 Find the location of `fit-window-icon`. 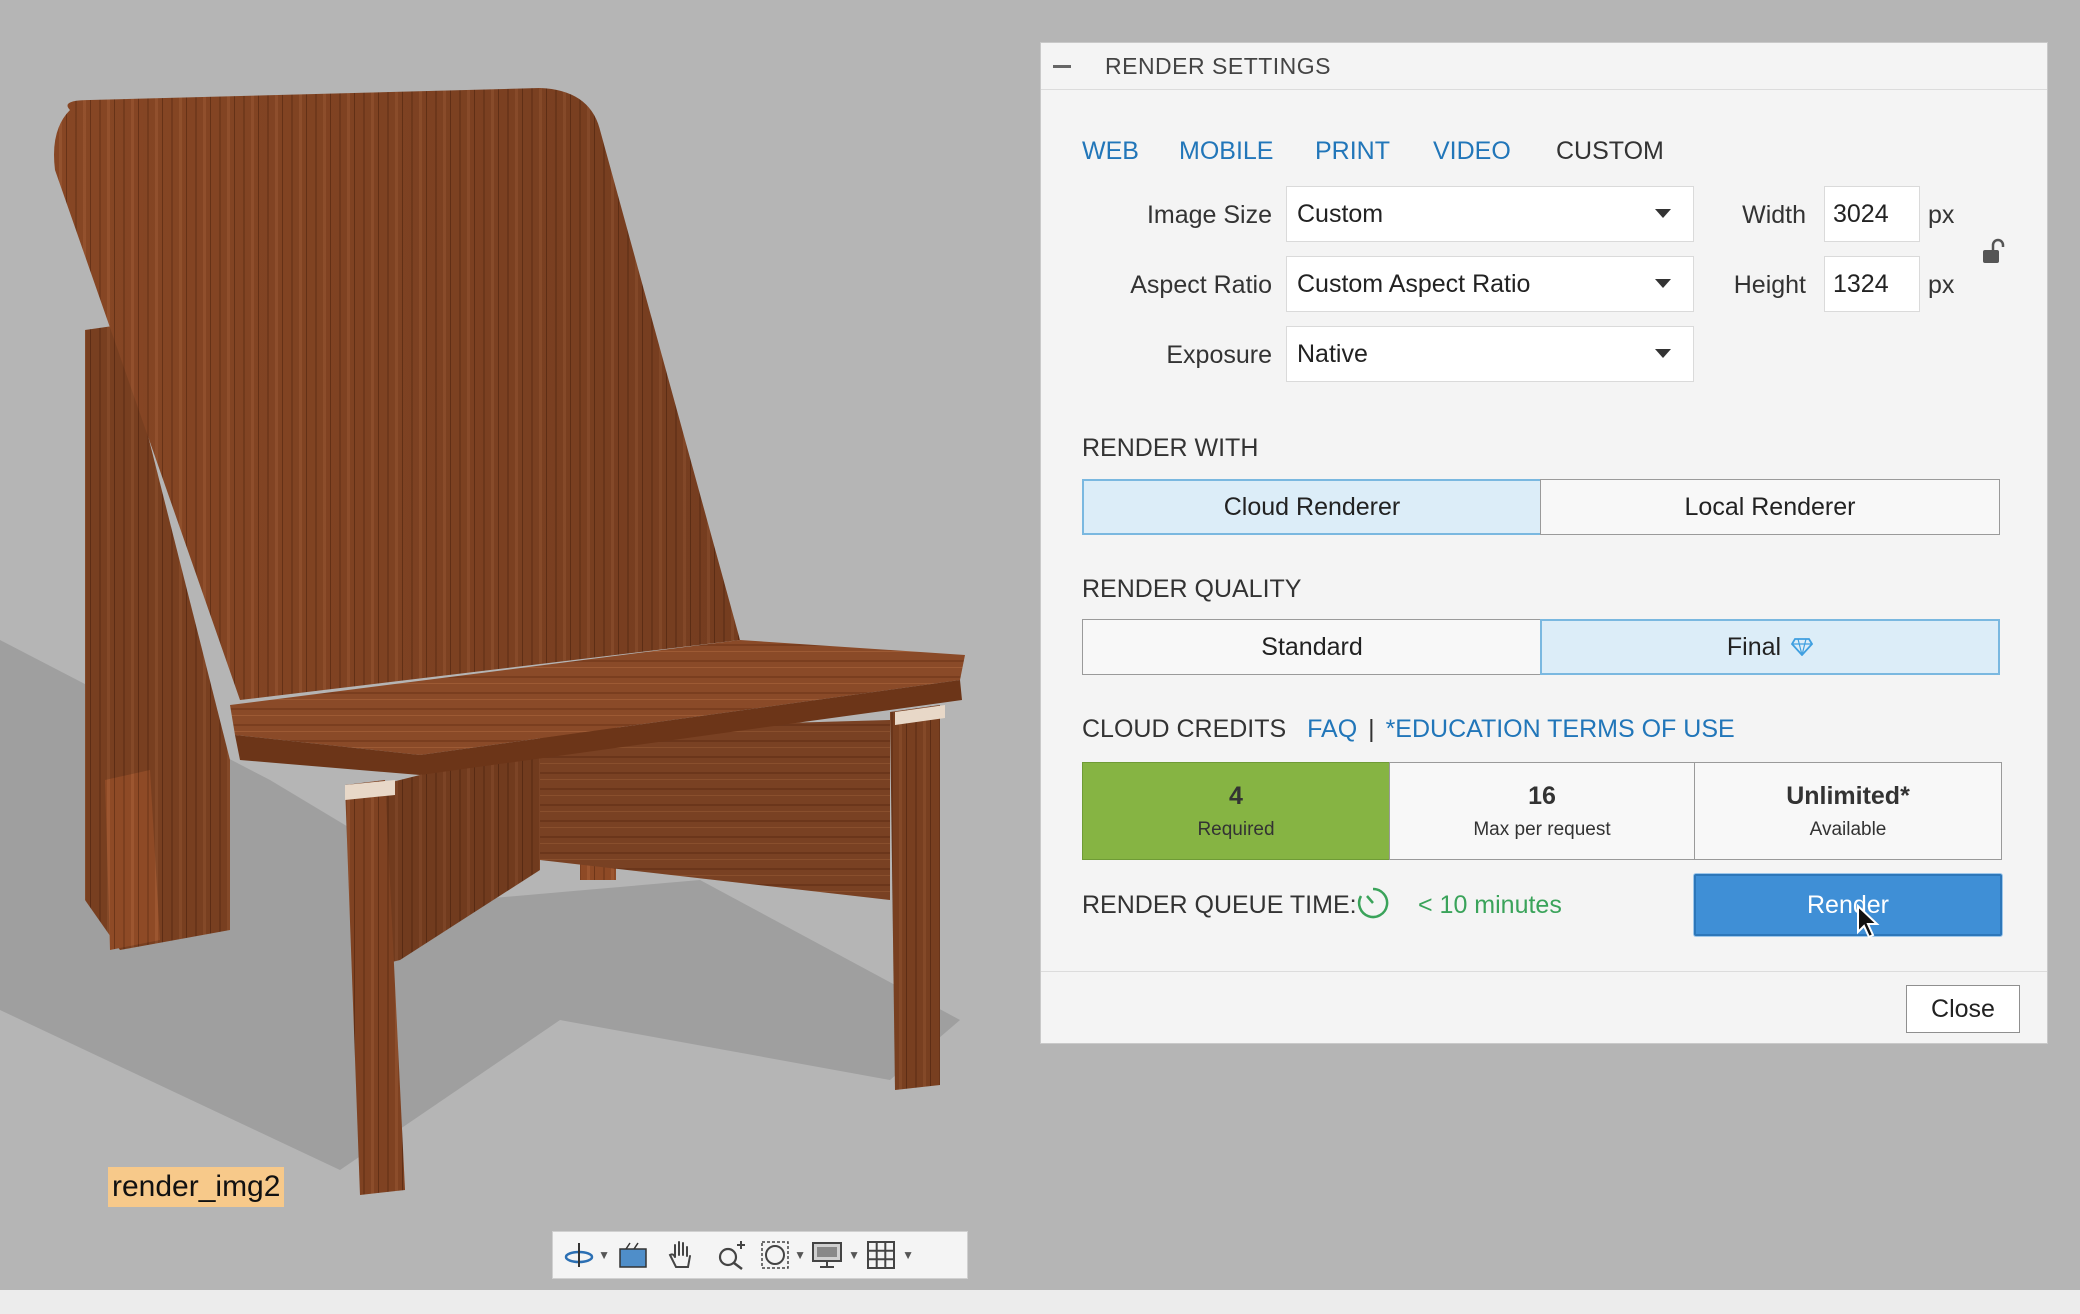

fit-window-icon is located at coordinates (775, 1255).